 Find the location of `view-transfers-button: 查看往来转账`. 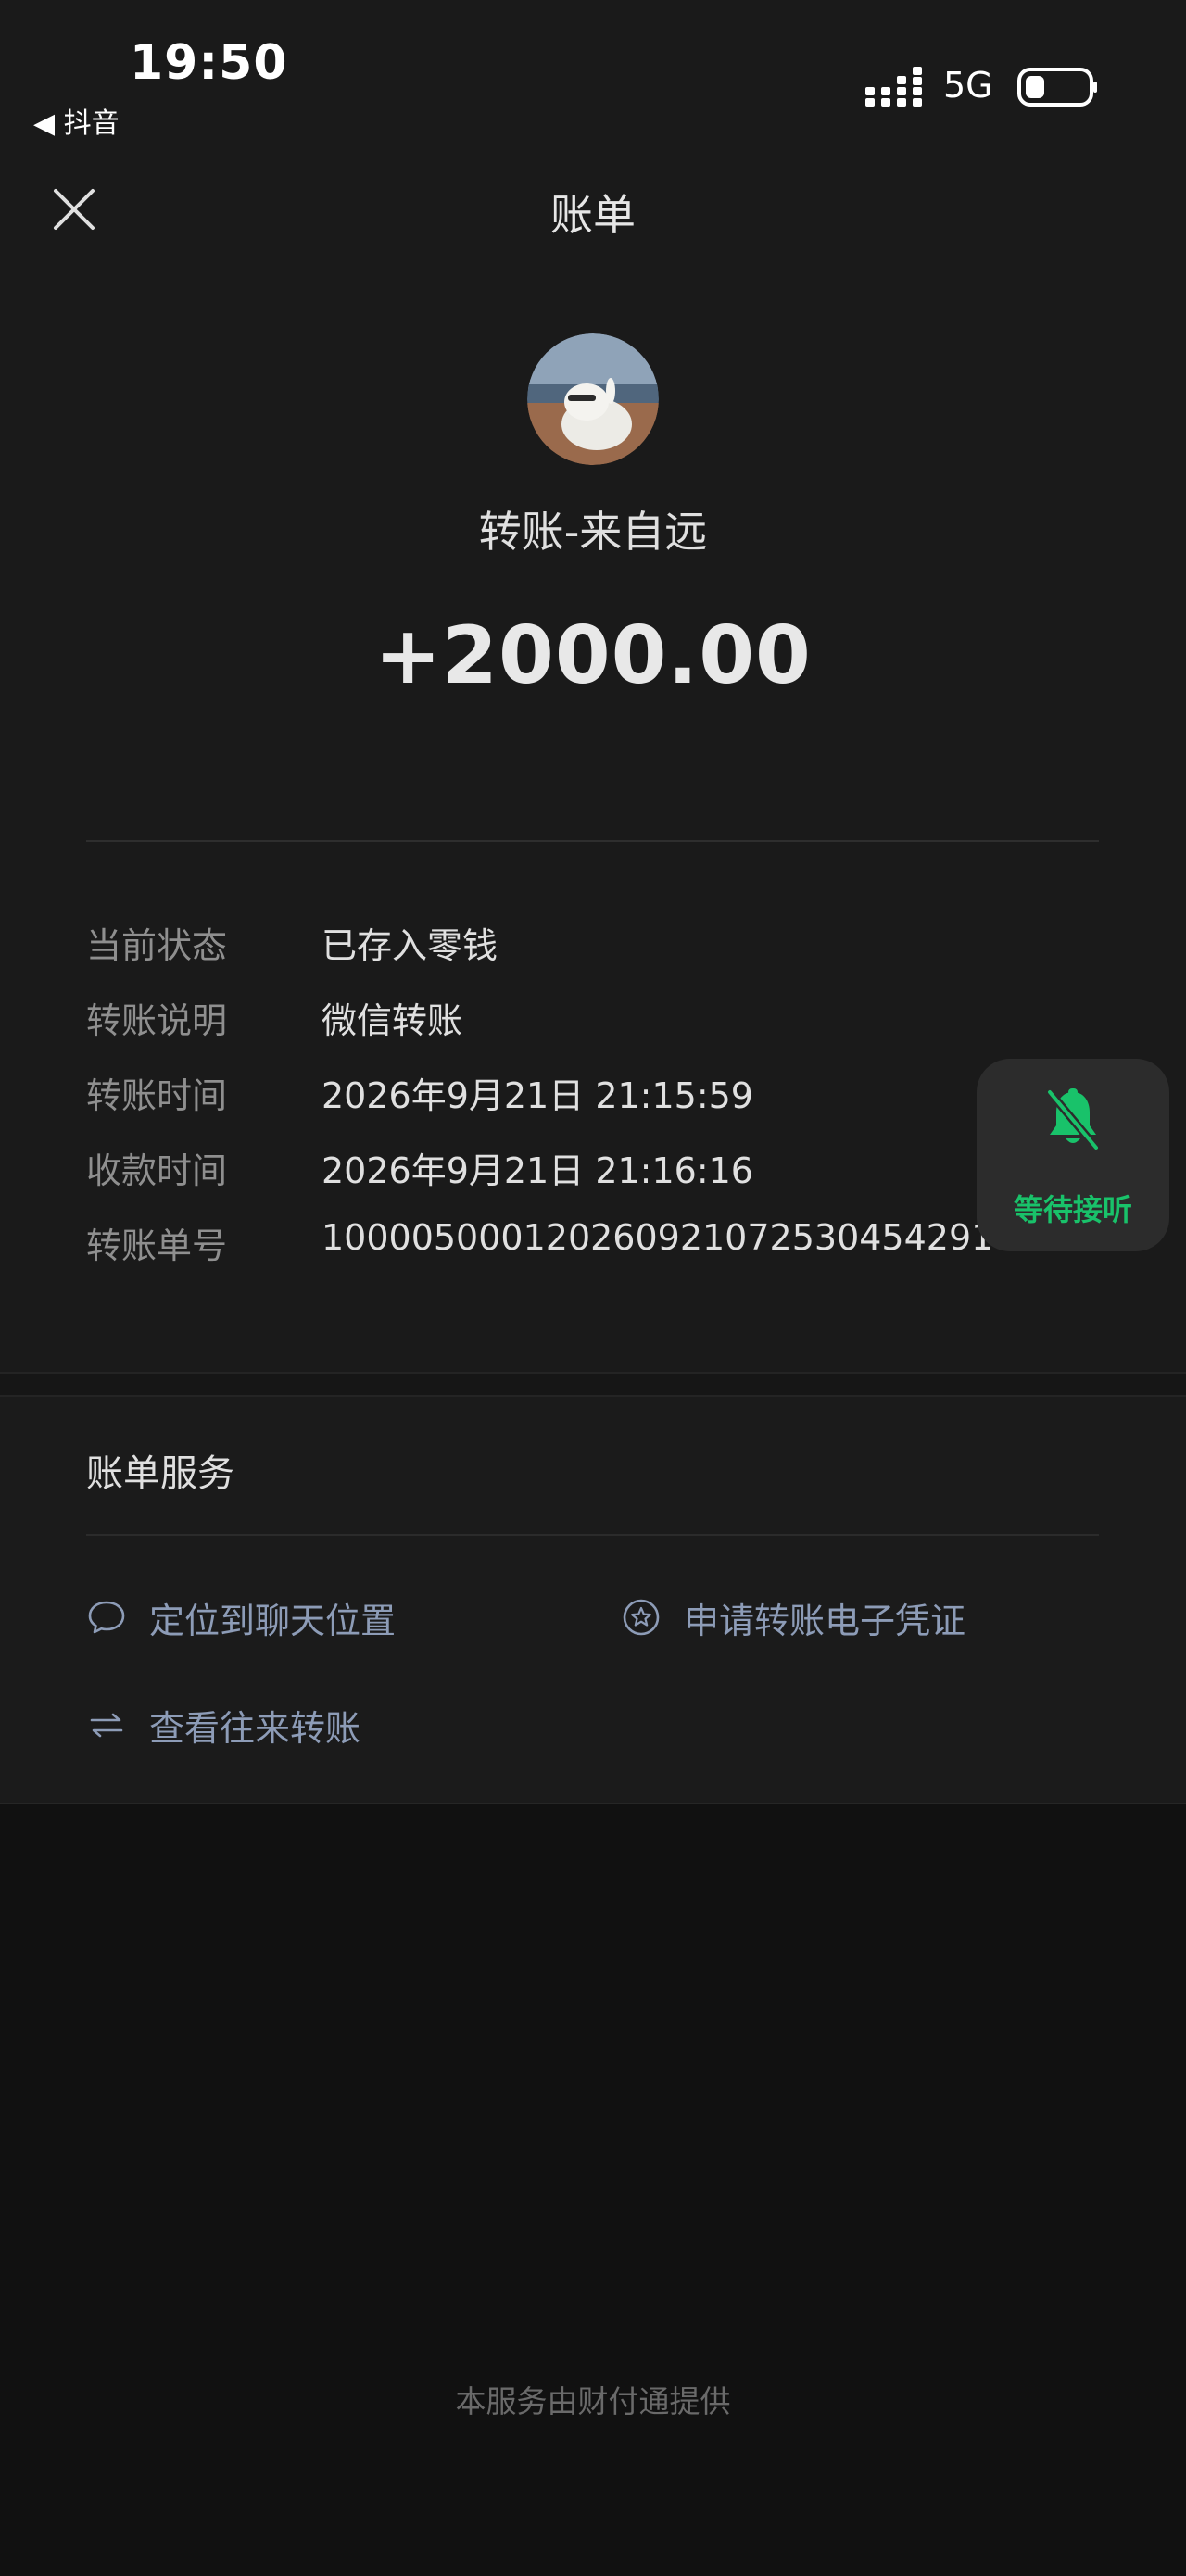

view-transfers-button: 查看往来转账 is located at coordinates (223, 1725).